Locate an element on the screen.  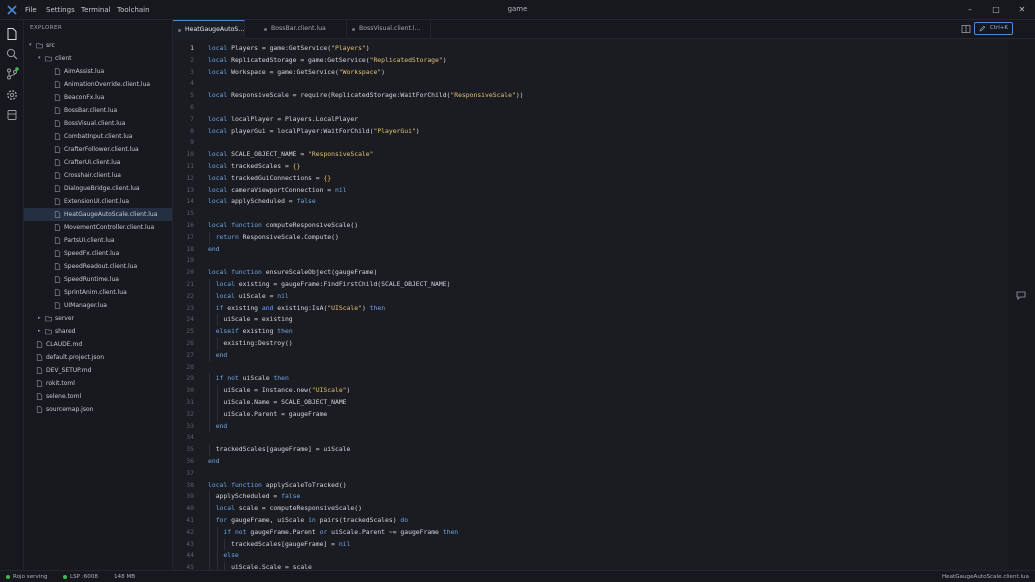
folder-icon is located at coordinates (48, 319).